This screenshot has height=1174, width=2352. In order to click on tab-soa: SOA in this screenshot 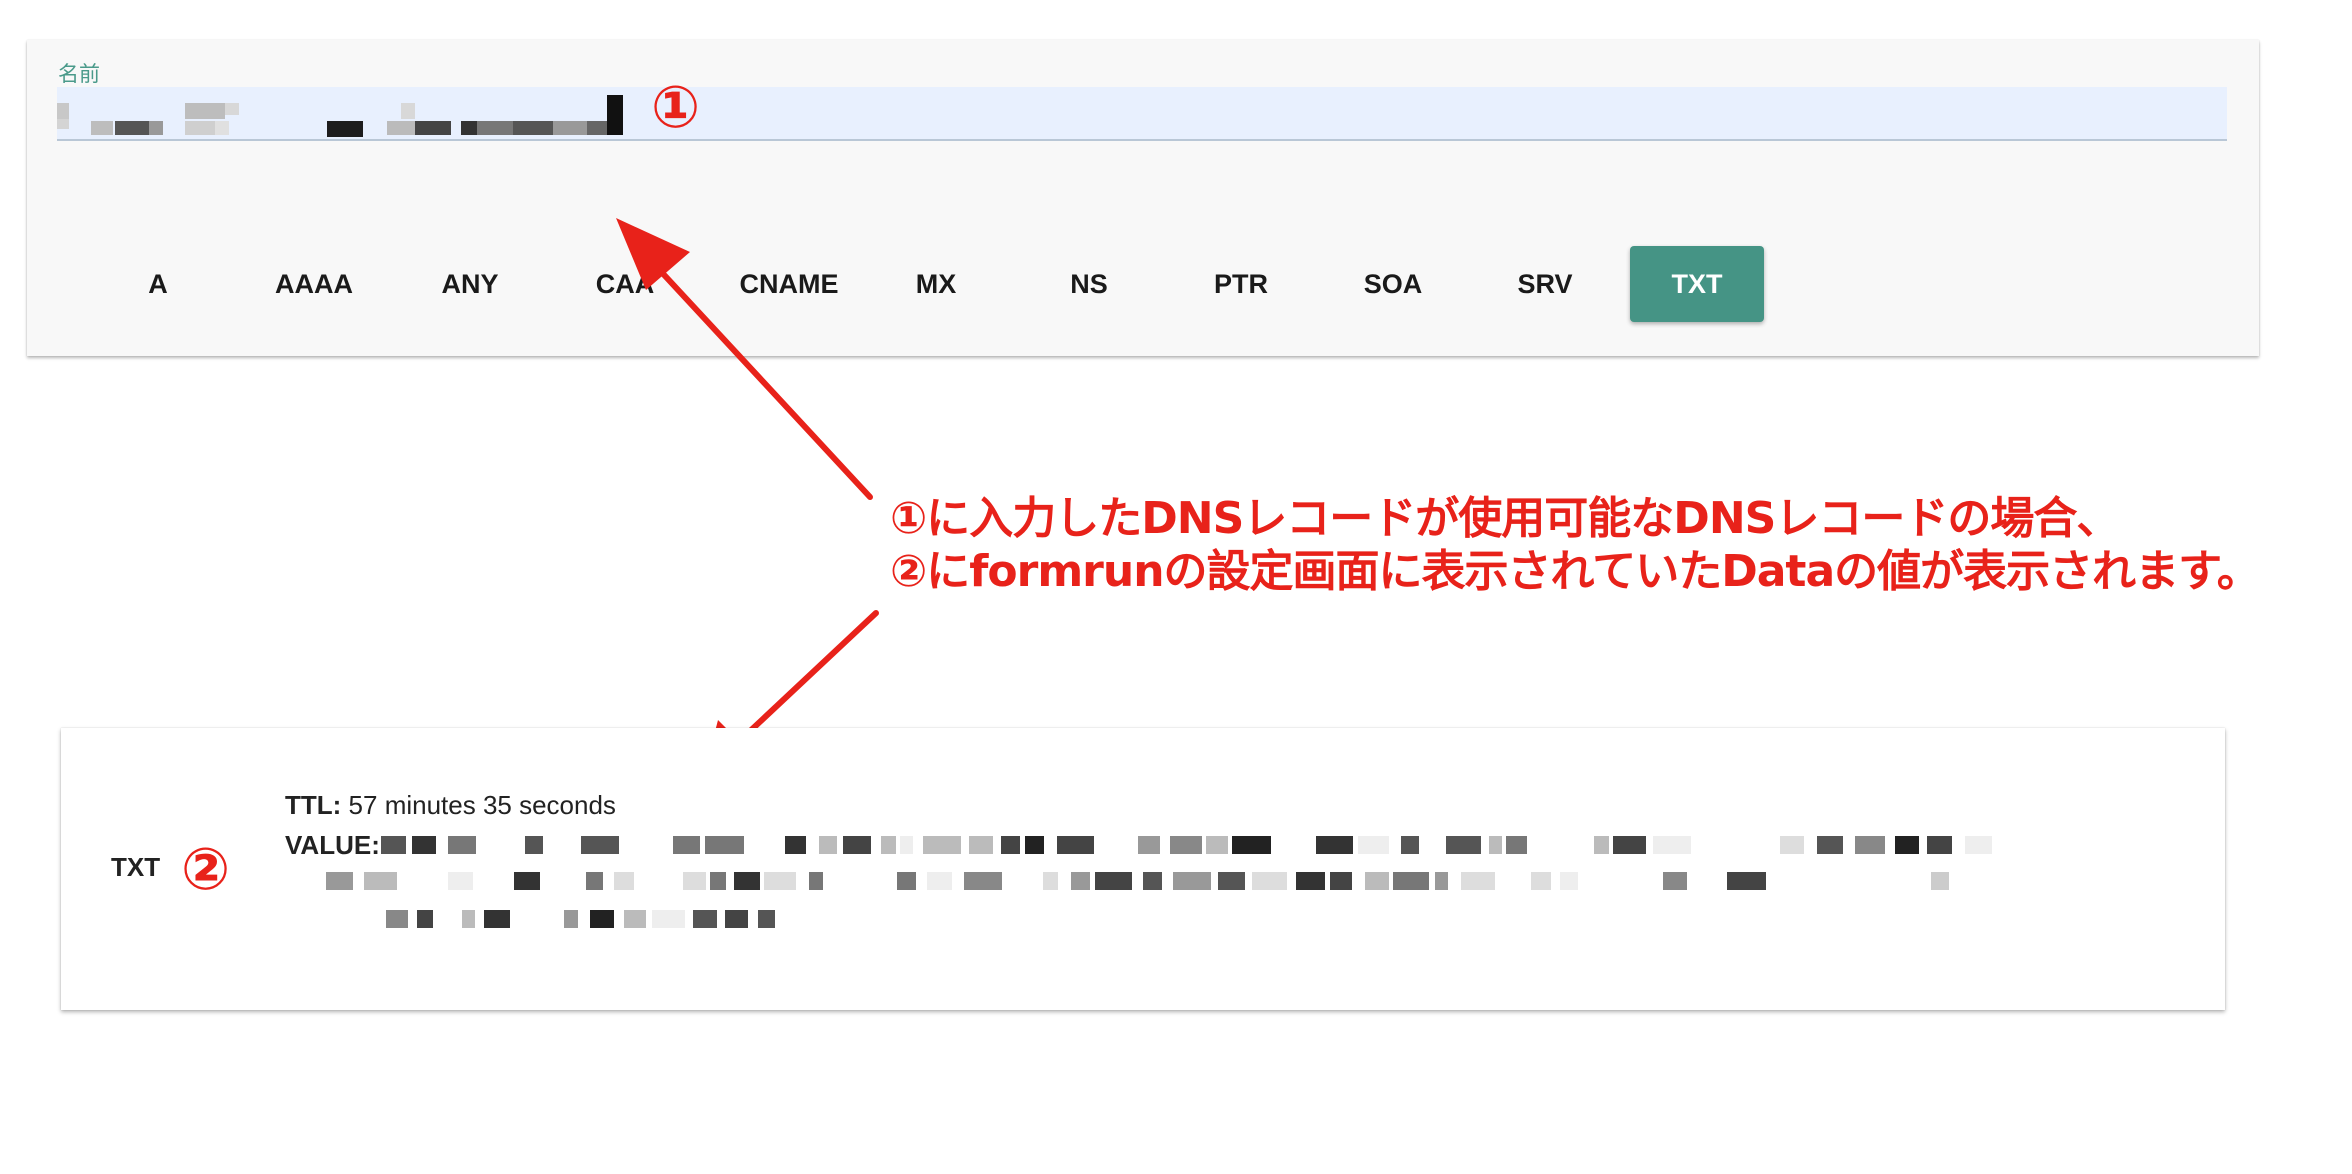, I will do `click(1393, 284)`.